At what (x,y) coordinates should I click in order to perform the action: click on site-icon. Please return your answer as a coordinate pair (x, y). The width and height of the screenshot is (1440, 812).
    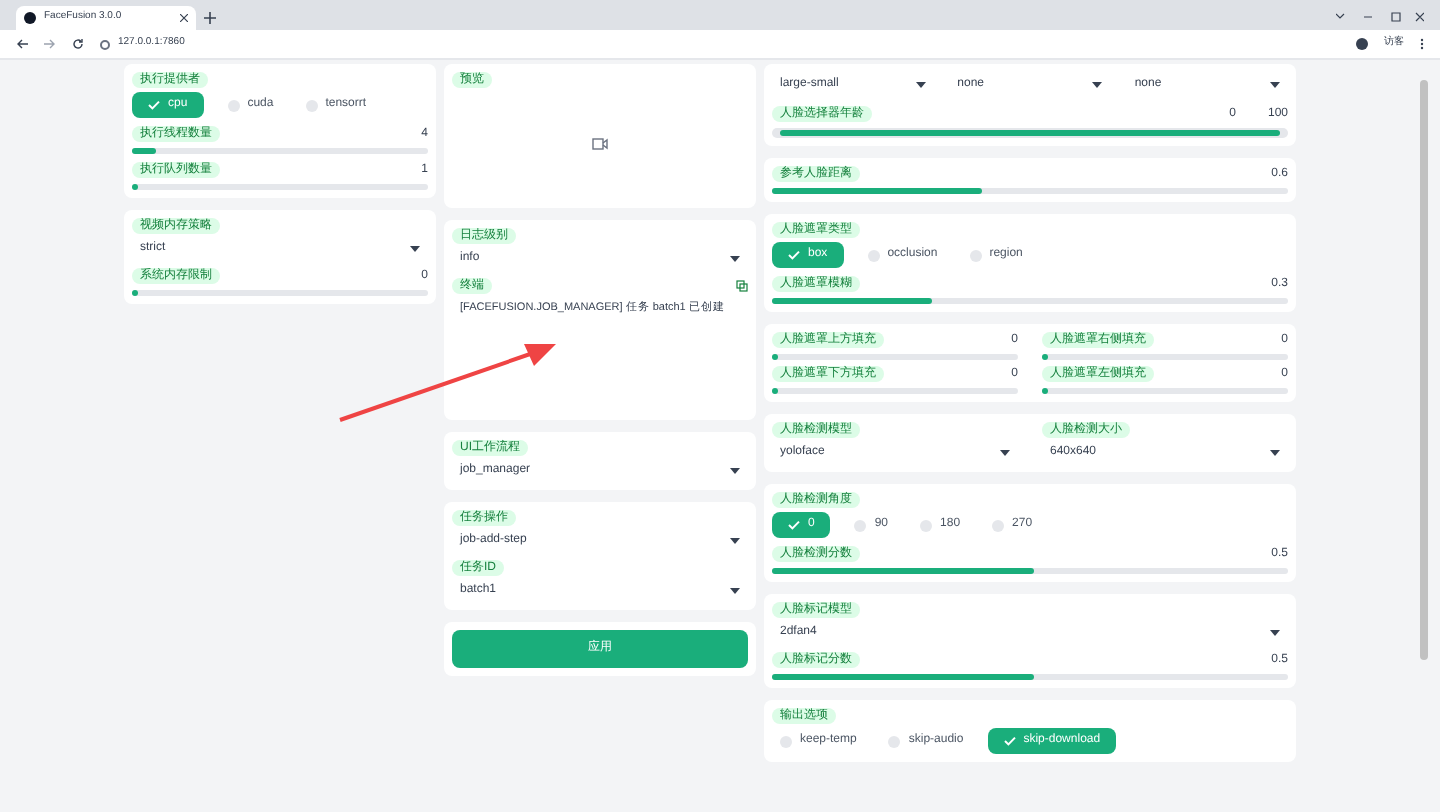
    Looking at the image, I should click on (30, 18).